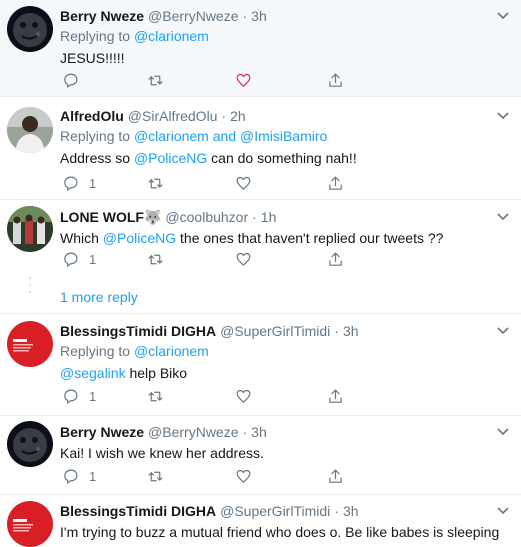  Describe the element at coordinates (285, 453) in the screenshot. I see `tweet-text: Kai! I wish we knew her address.` at that location.